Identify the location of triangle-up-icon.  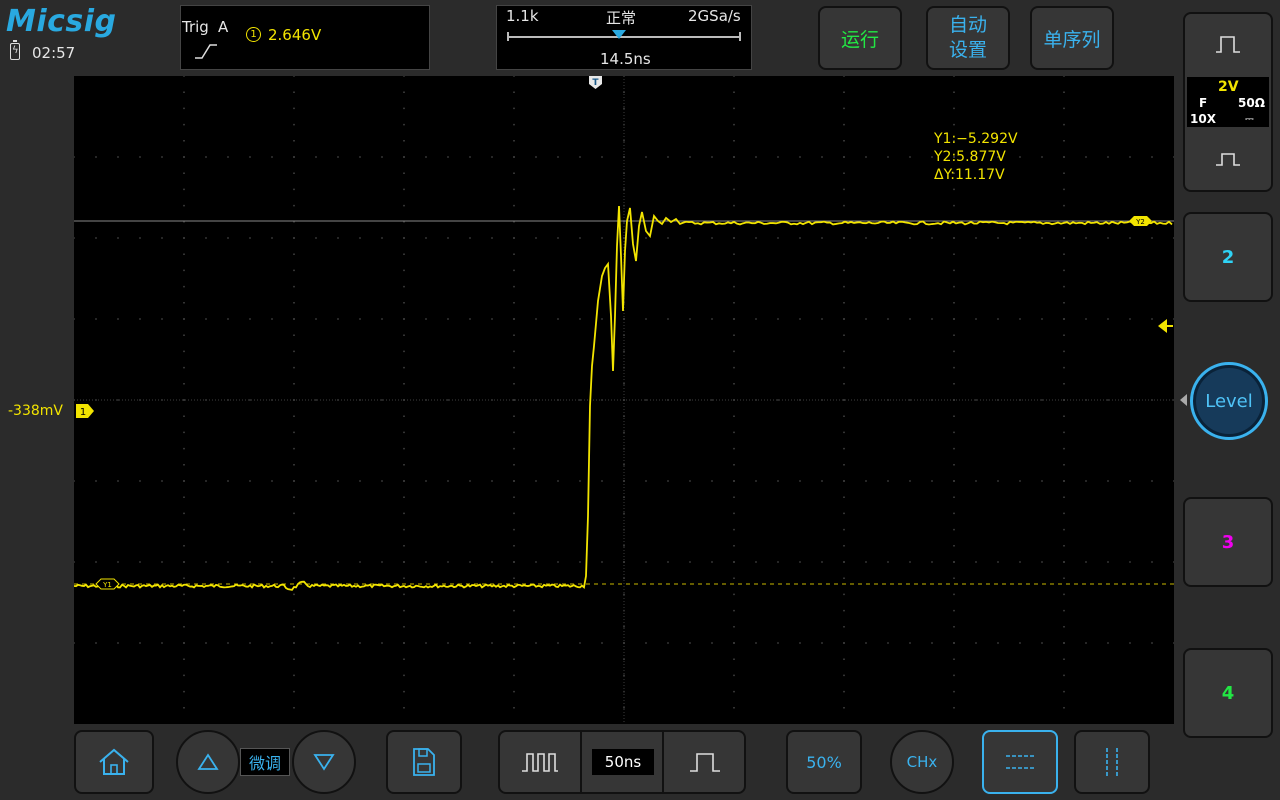
(208, 762).